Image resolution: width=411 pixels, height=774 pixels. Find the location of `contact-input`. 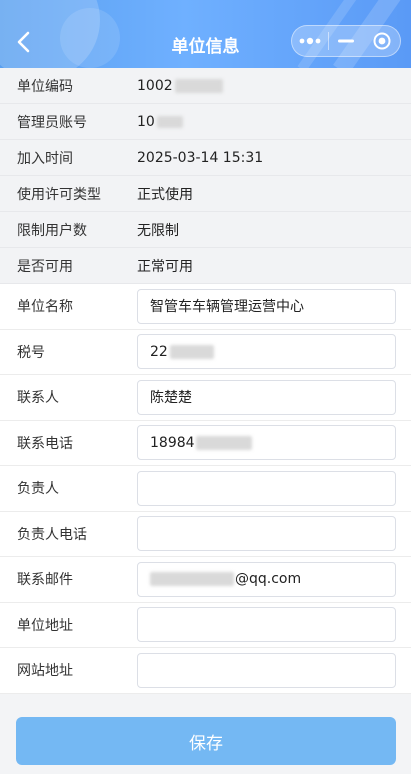

contact-input is located at coordinates (266, 397).